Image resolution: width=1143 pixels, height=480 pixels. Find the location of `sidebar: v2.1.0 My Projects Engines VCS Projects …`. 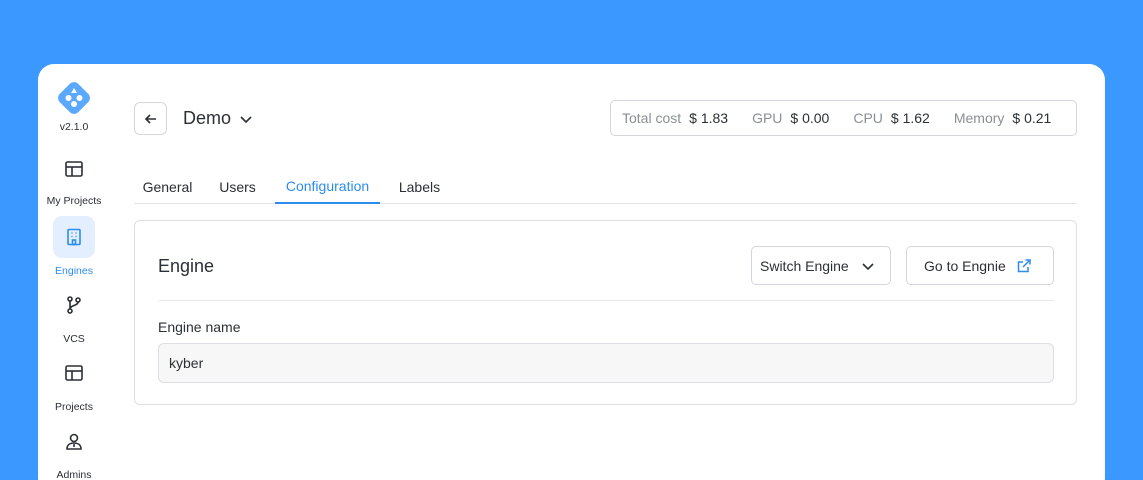

sidebar: v2.1.0 My Projects Engines VCS Projects … is located at coordinates (74, 272).